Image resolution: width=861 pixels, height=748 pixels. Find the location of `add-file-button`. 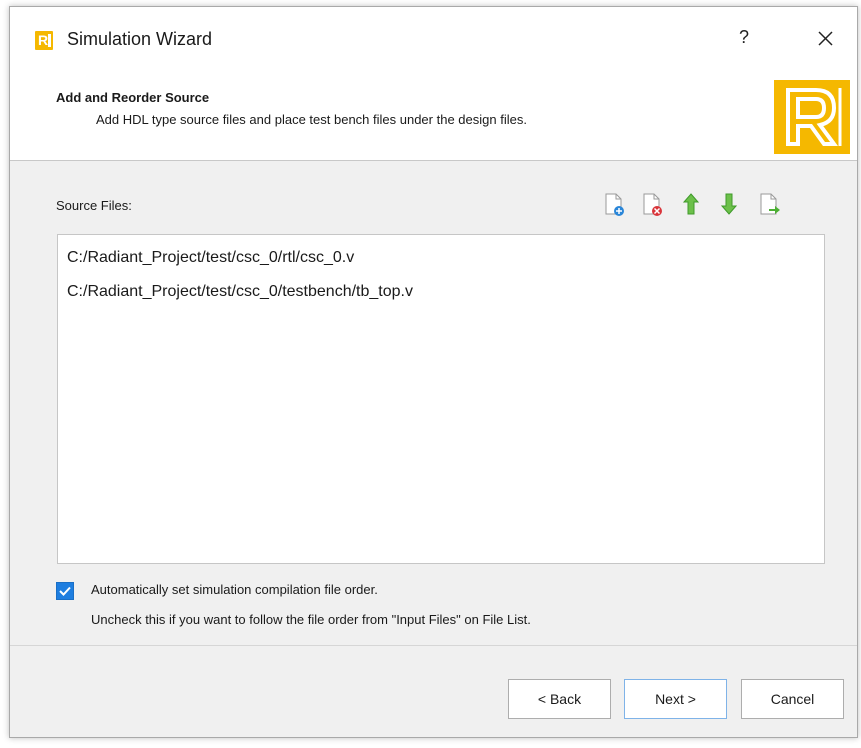

add-file-button is located at coordinates (613, 204).